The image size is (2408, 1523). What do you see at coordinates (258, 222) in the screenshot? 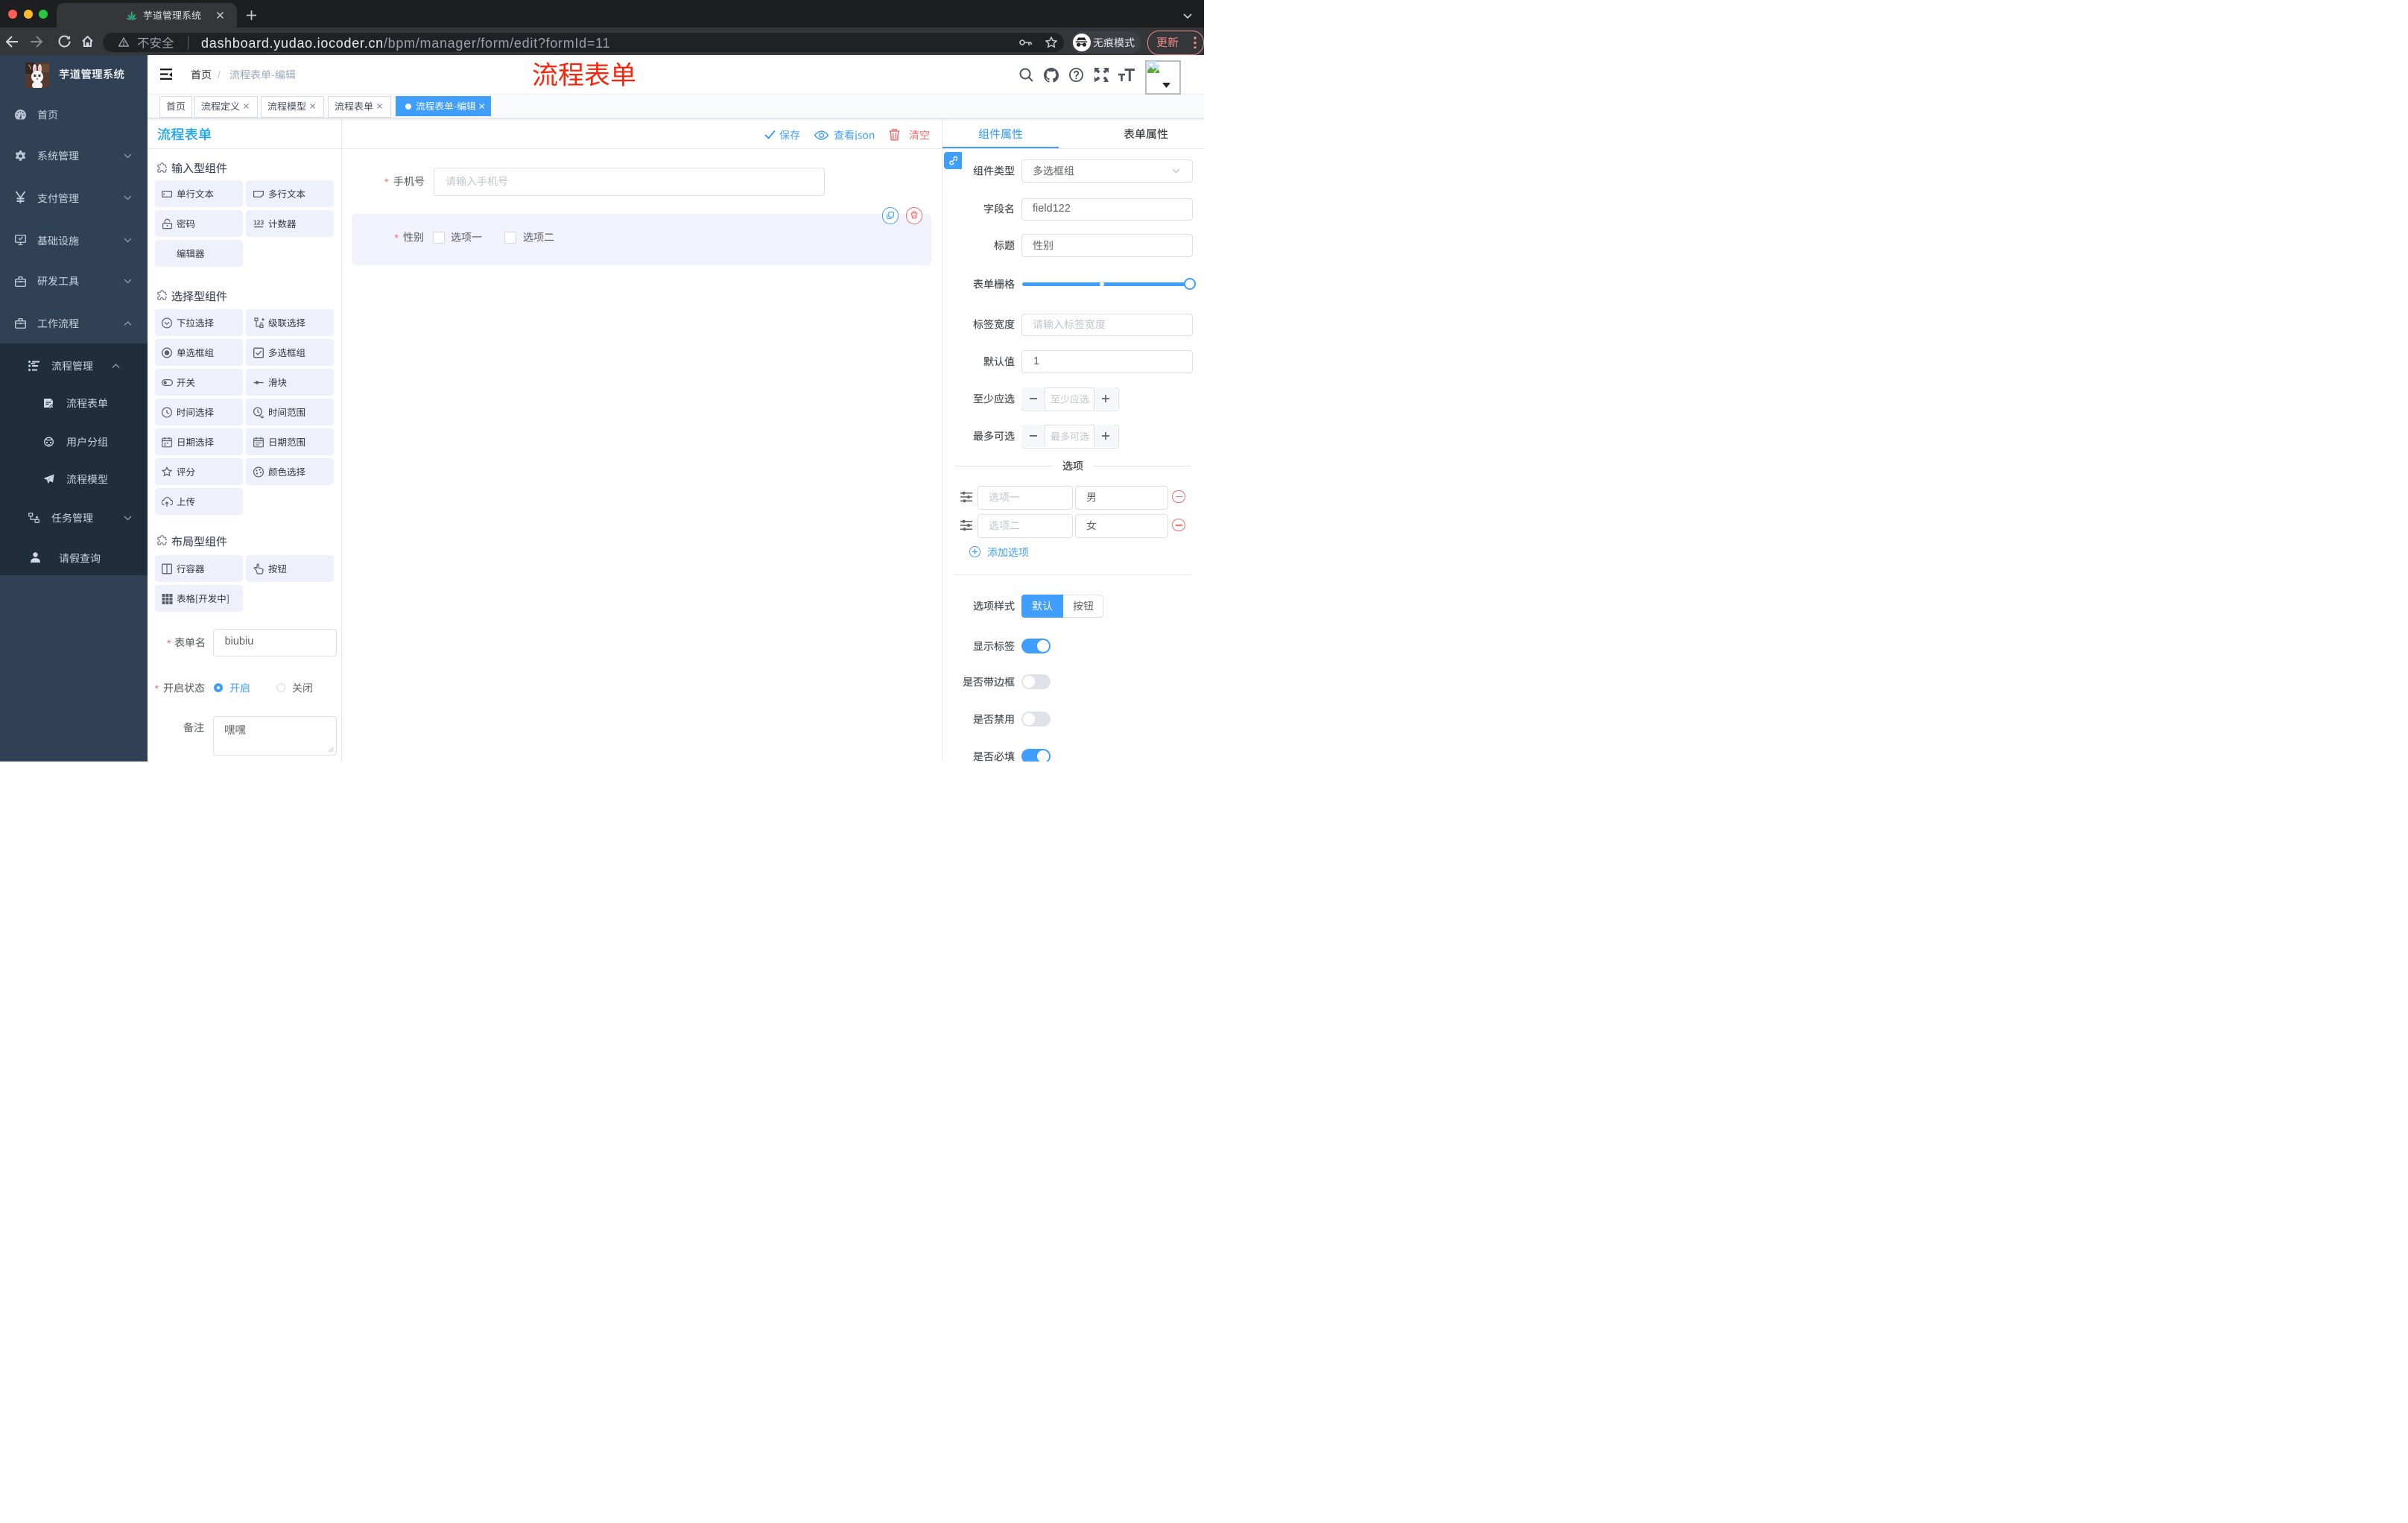
I see `svg-text: 123` at bounding box center [258, 222].